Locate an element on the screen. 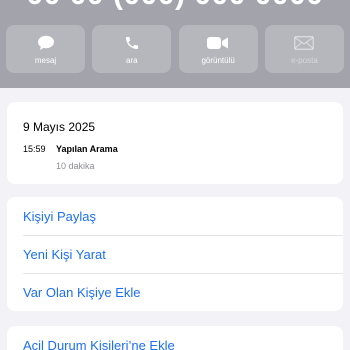 Image resolution: width=350 pixels, height=350 pixels. quick-actions: mesaj ara görüntülü e-posta is located at coordinates (175, 49).